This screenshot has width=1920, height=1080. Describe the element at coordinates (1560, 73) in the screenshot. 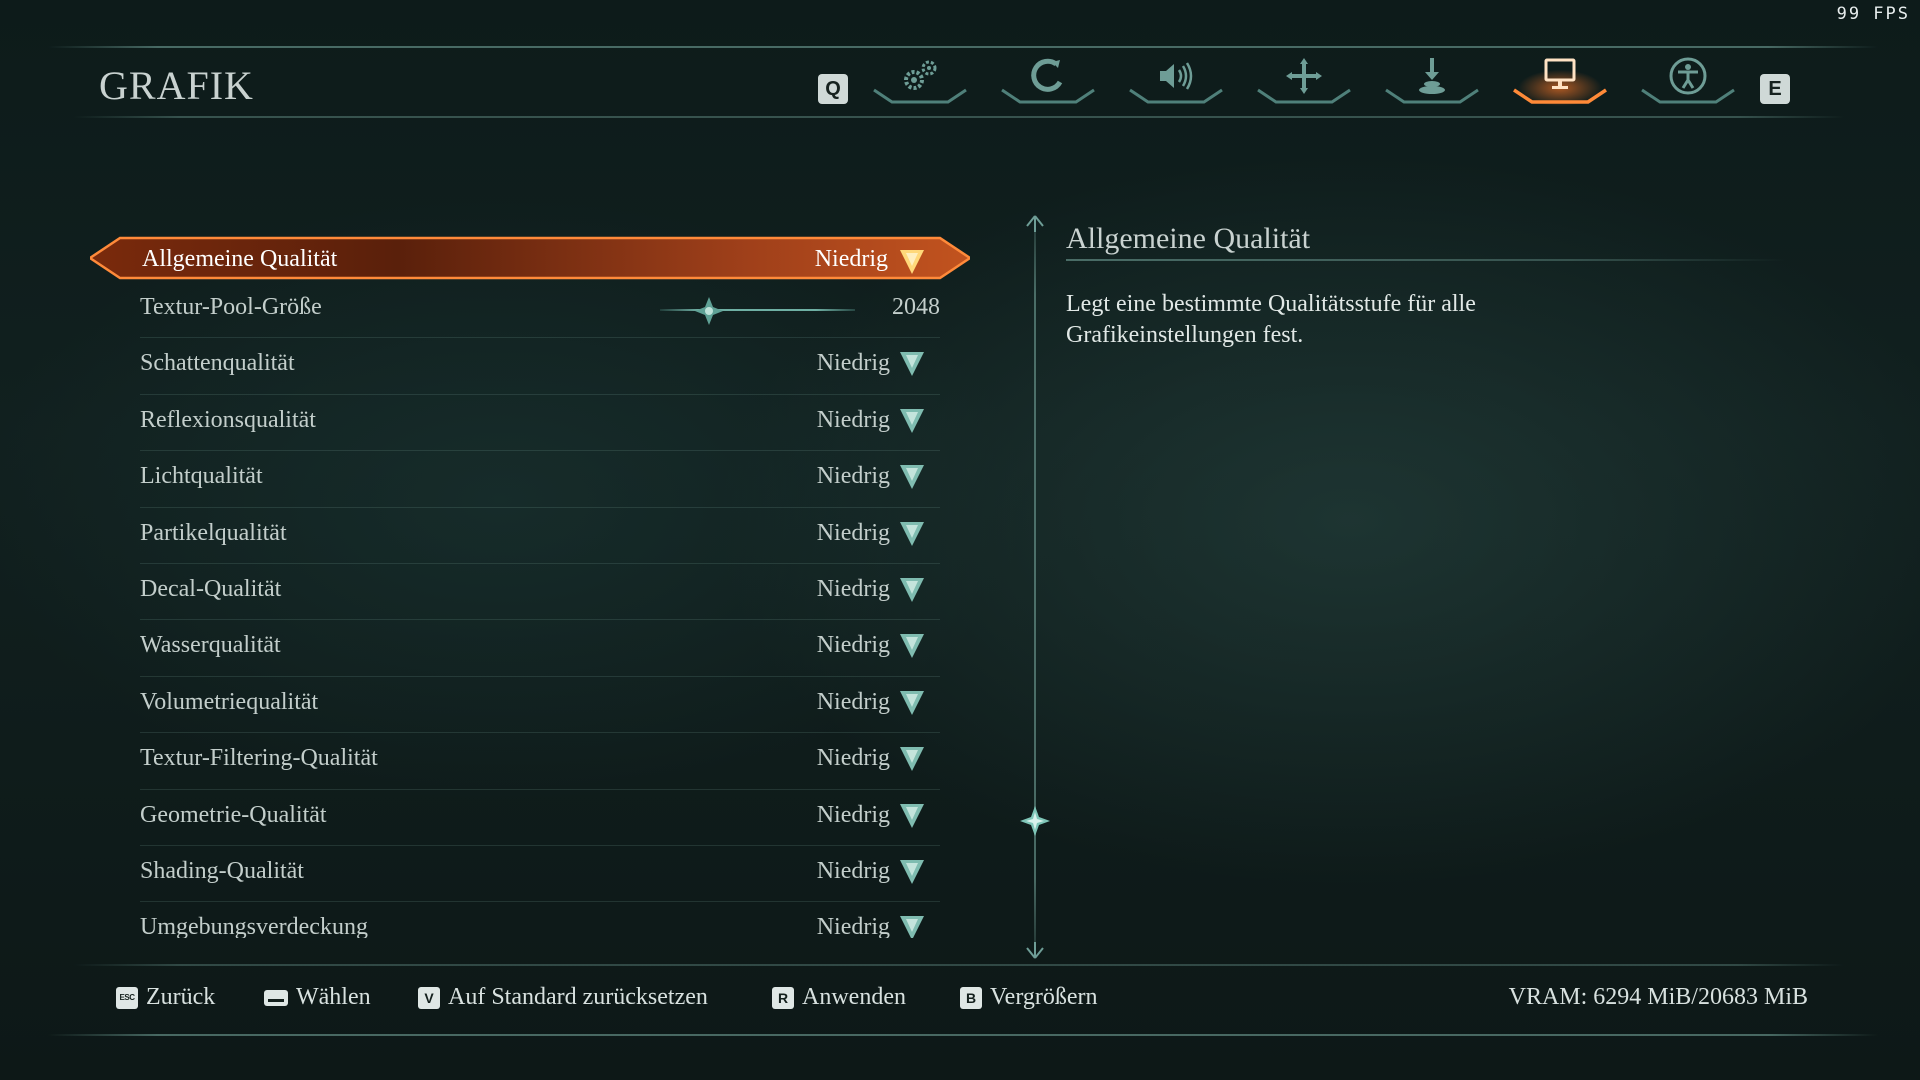

I see `monitor-icon` at that location.